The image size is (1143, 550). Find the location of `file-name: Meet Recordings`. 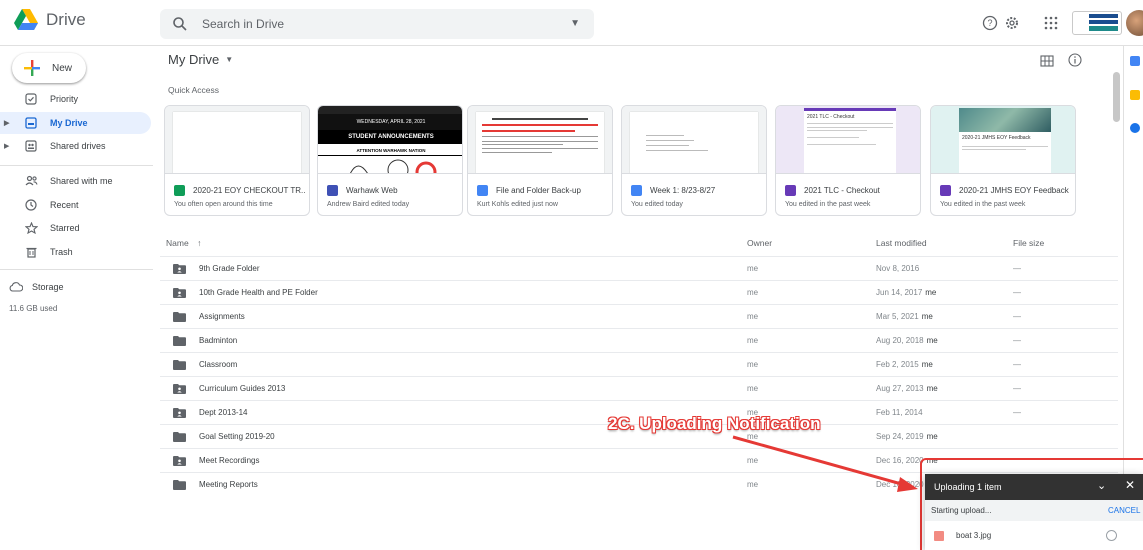

file-name: Meet Recordings is located at coordinates (229, 460).